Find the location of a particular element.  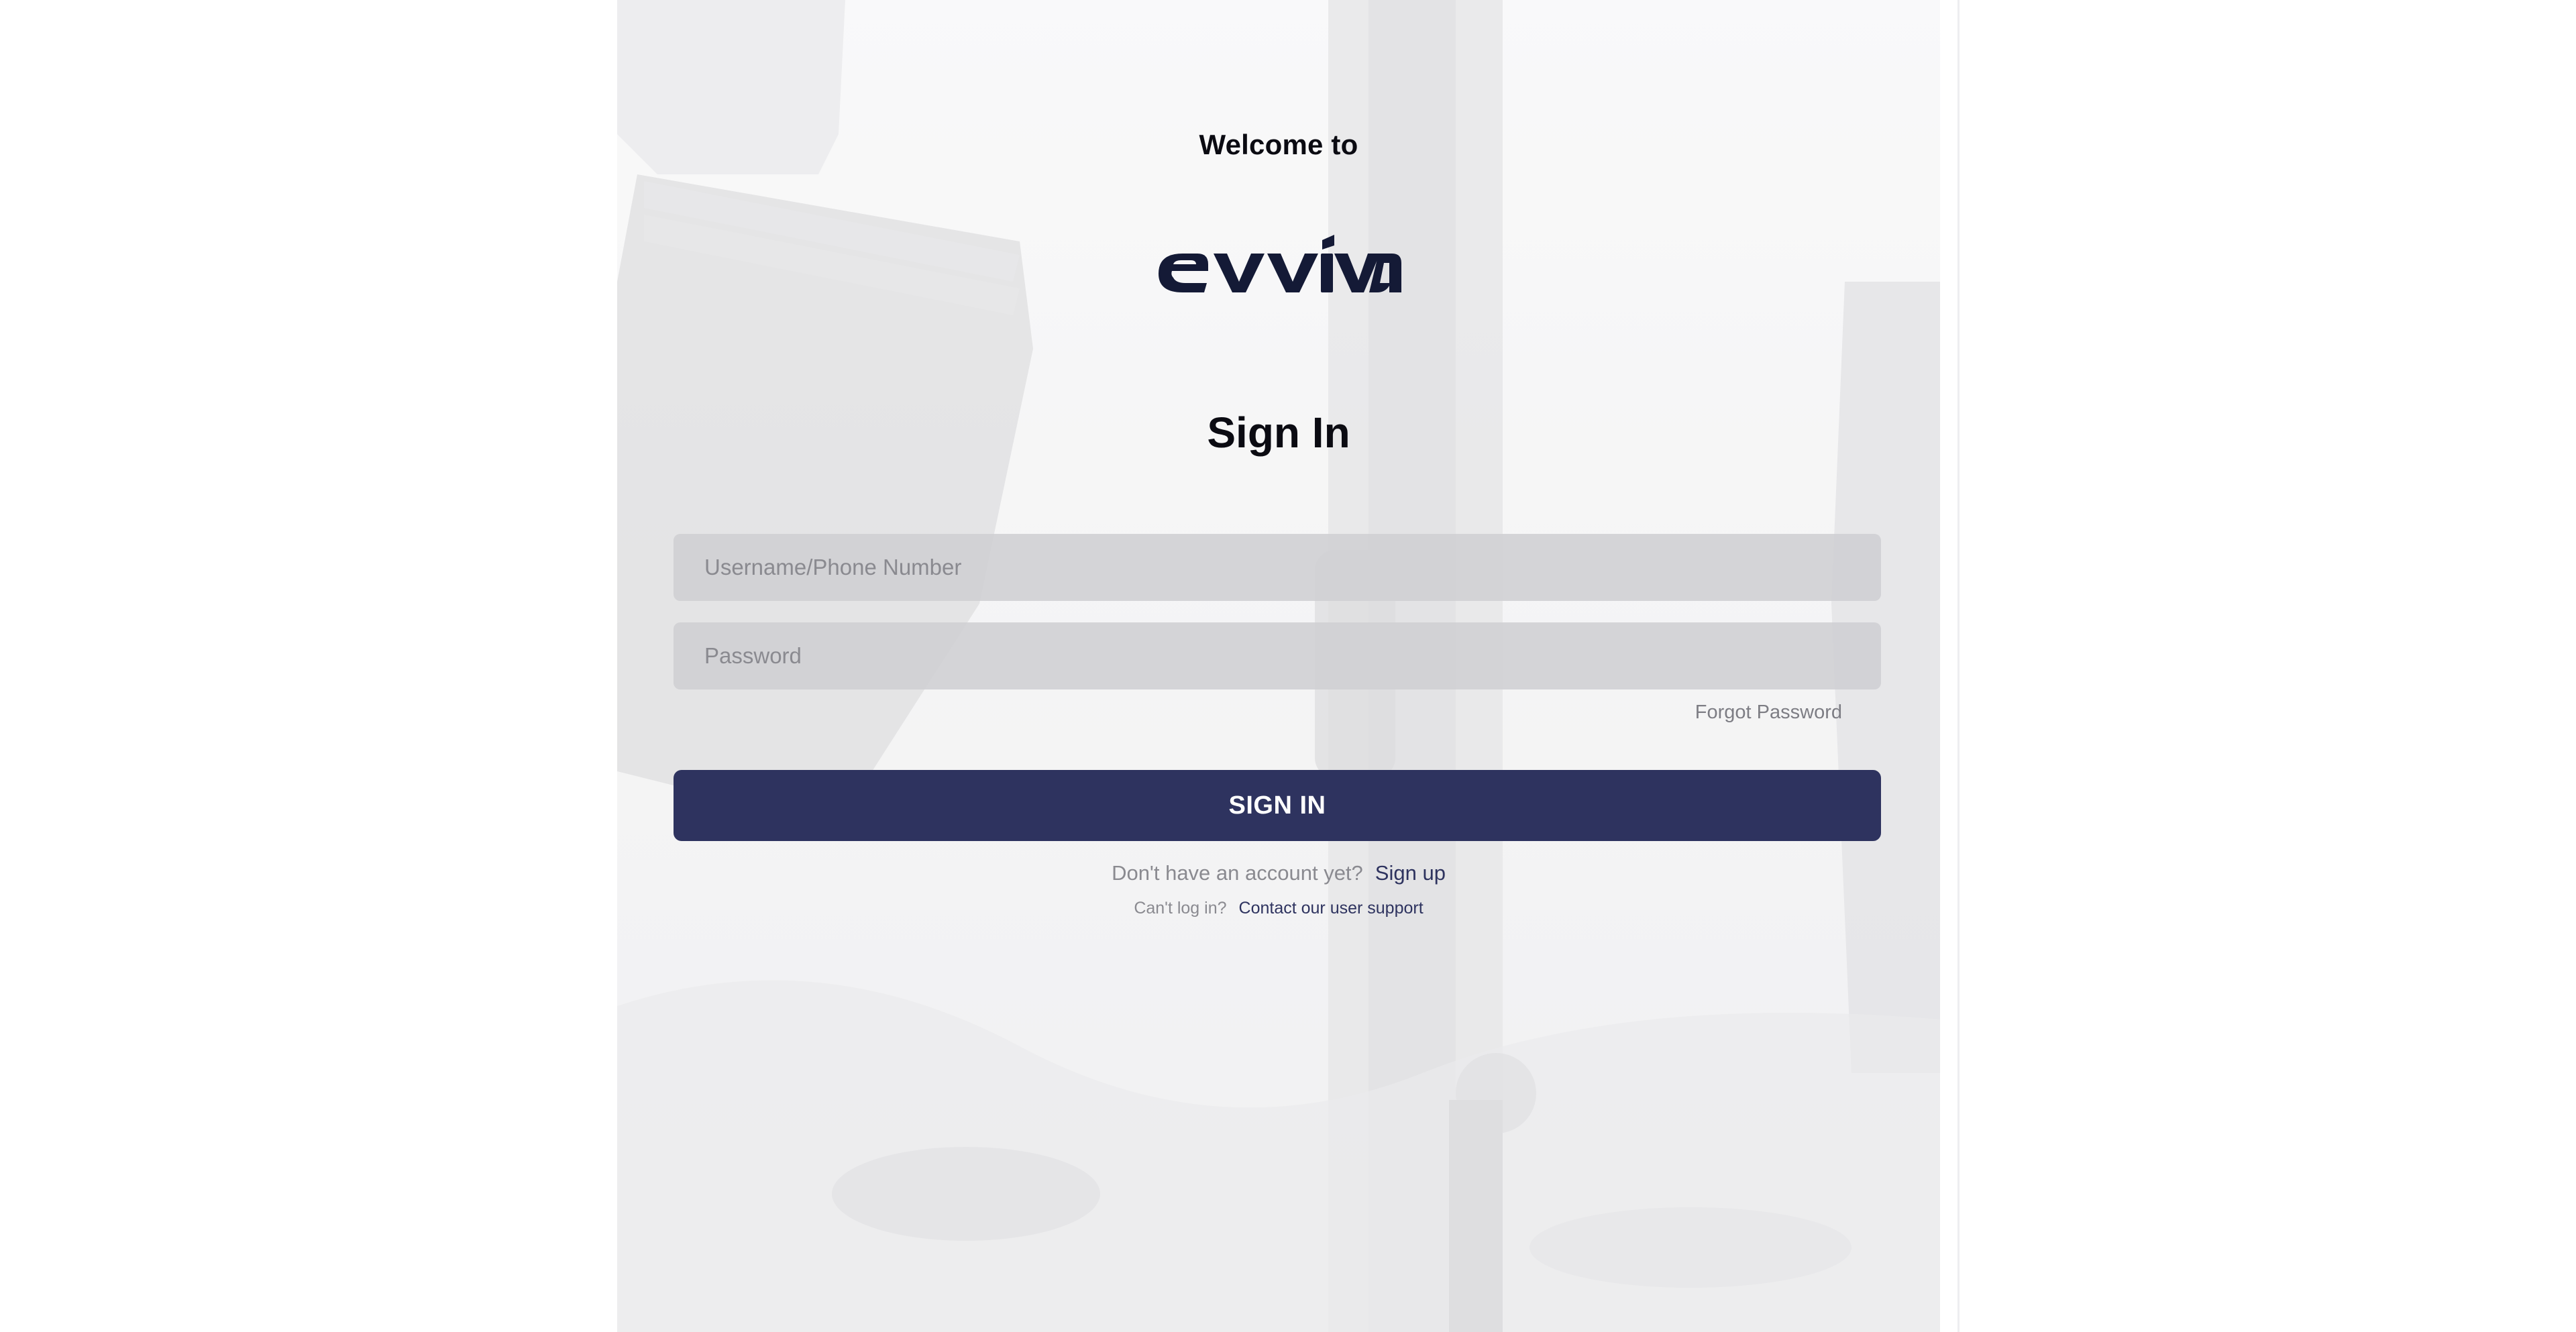

sign-in-button: SIGN IN is located at coordinates (1277, 805).